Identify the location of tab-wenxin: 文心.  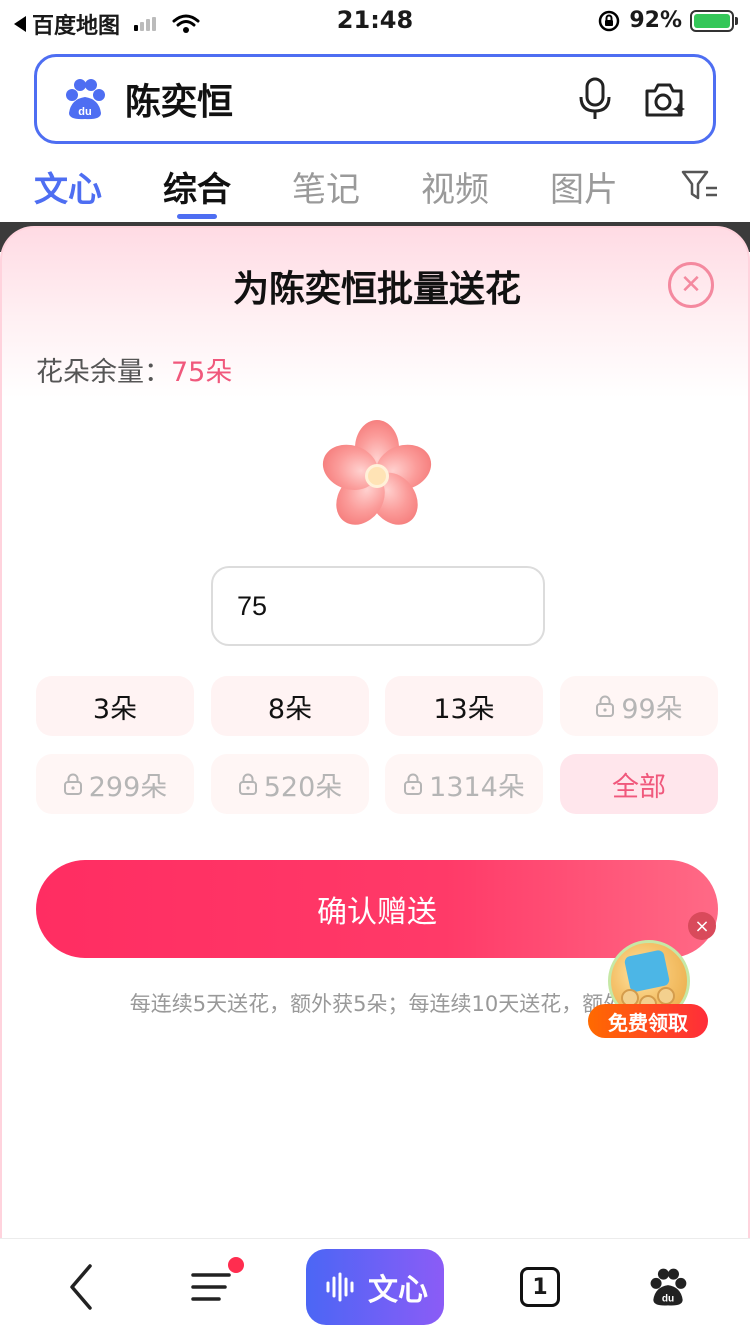
(68, 186).